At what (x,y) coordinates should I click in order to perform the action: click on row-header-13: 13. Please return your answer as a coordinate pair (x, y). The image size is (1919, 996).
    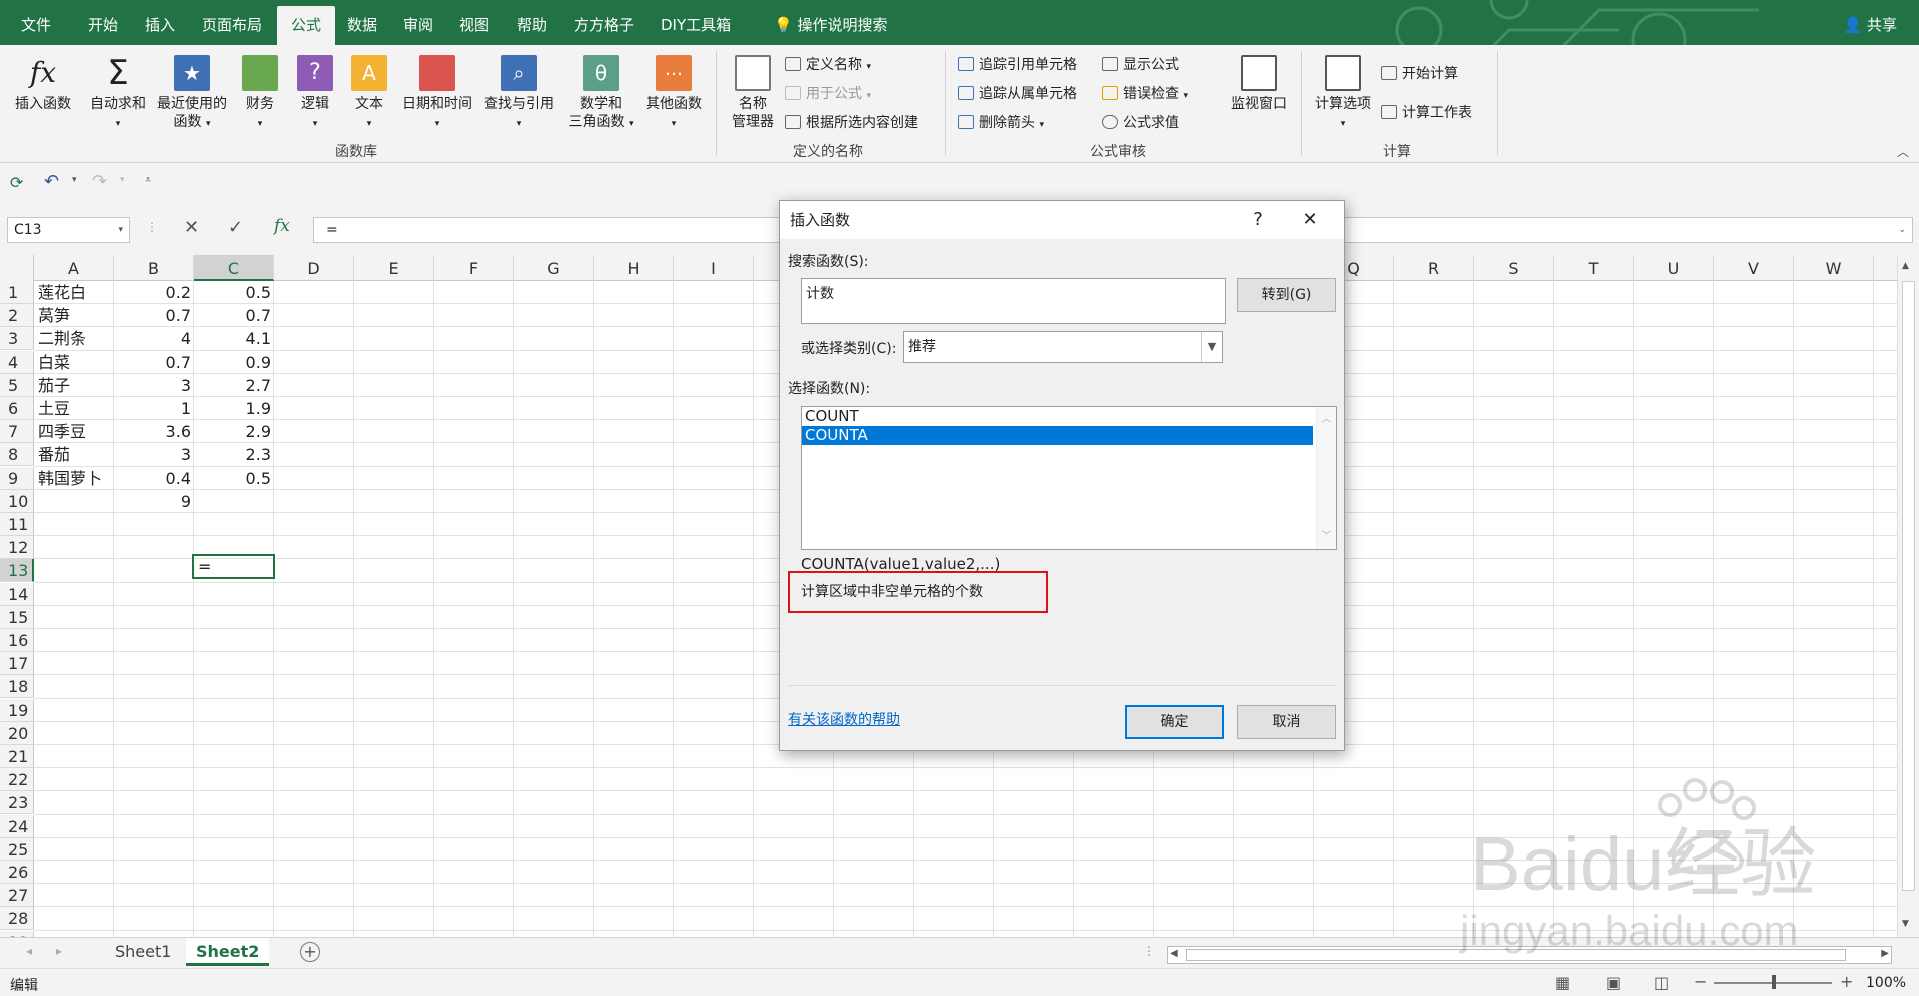
    Looking at the image, I should click on (17, 571).